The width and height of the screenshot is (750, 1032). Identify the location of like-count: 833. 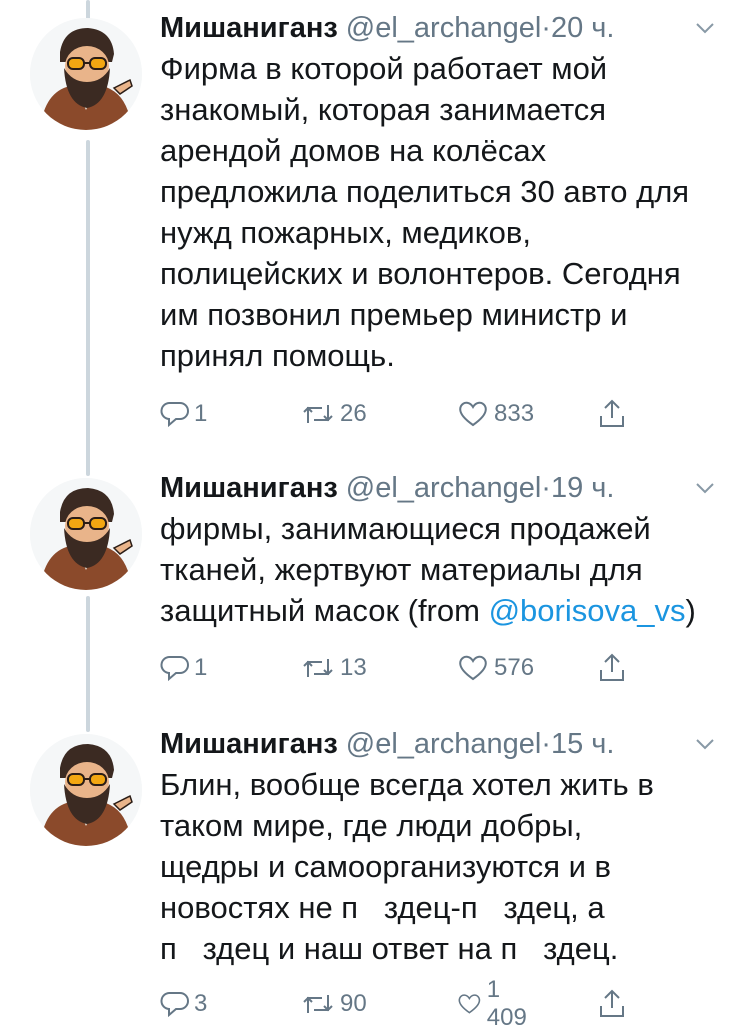
(514, 413).